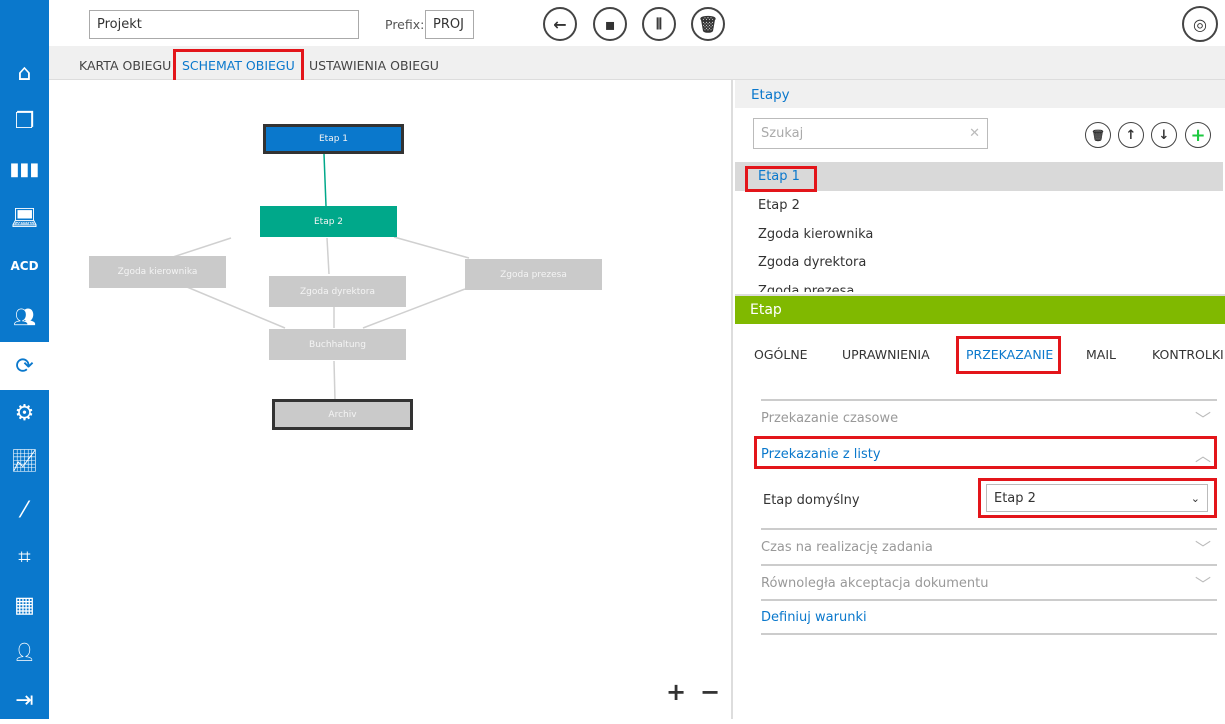 This screenshot has width=1225, height=724. I want to click on list-item: Zgoda prezesa, so click(806, 288).